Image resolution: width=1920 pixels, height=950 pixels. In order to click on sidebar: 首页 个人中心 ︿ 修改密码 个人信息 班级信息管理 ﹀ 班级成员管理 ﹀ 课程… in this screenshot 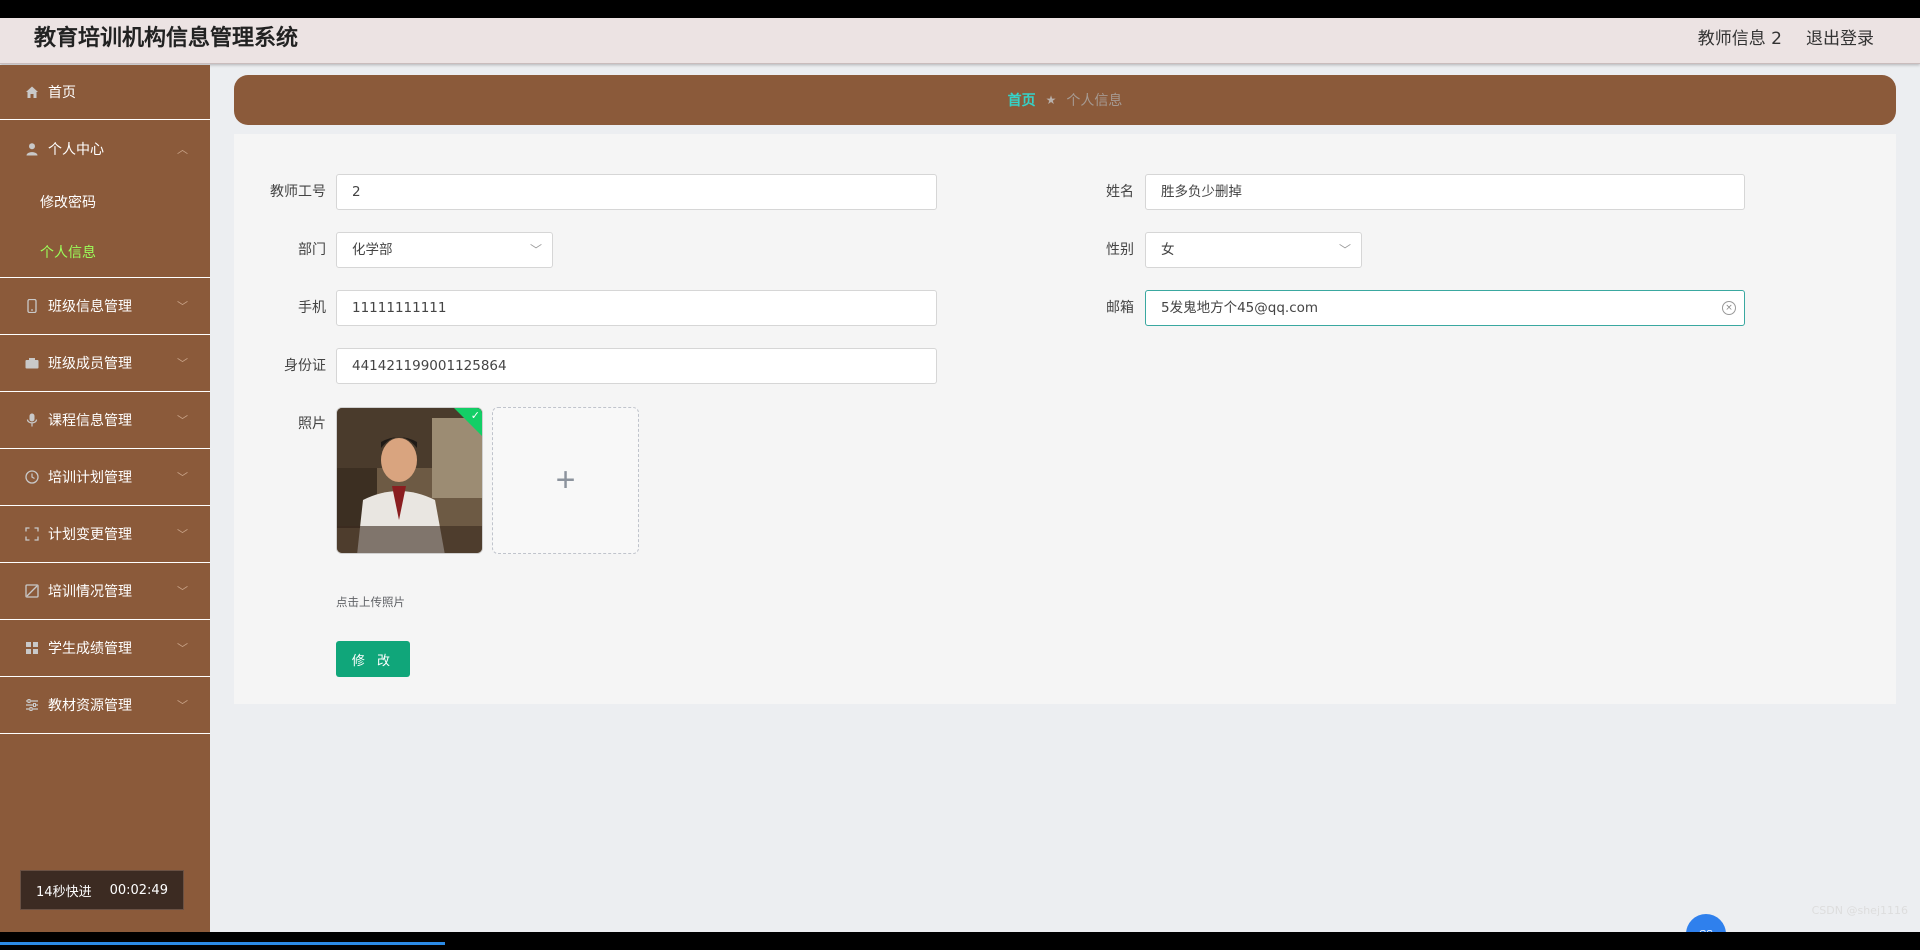, I will do `click(105, 498)`.